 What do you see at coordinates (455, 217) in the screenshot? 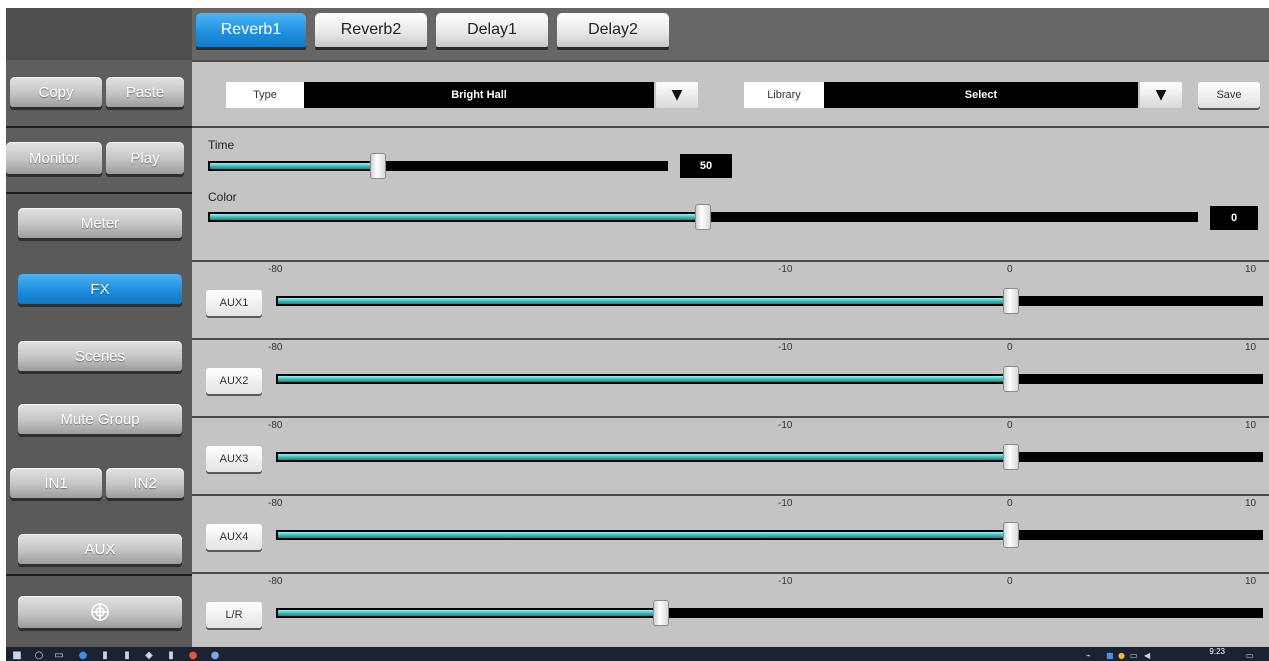
I see `color-slider-fill` at bounding box center [455, 217].